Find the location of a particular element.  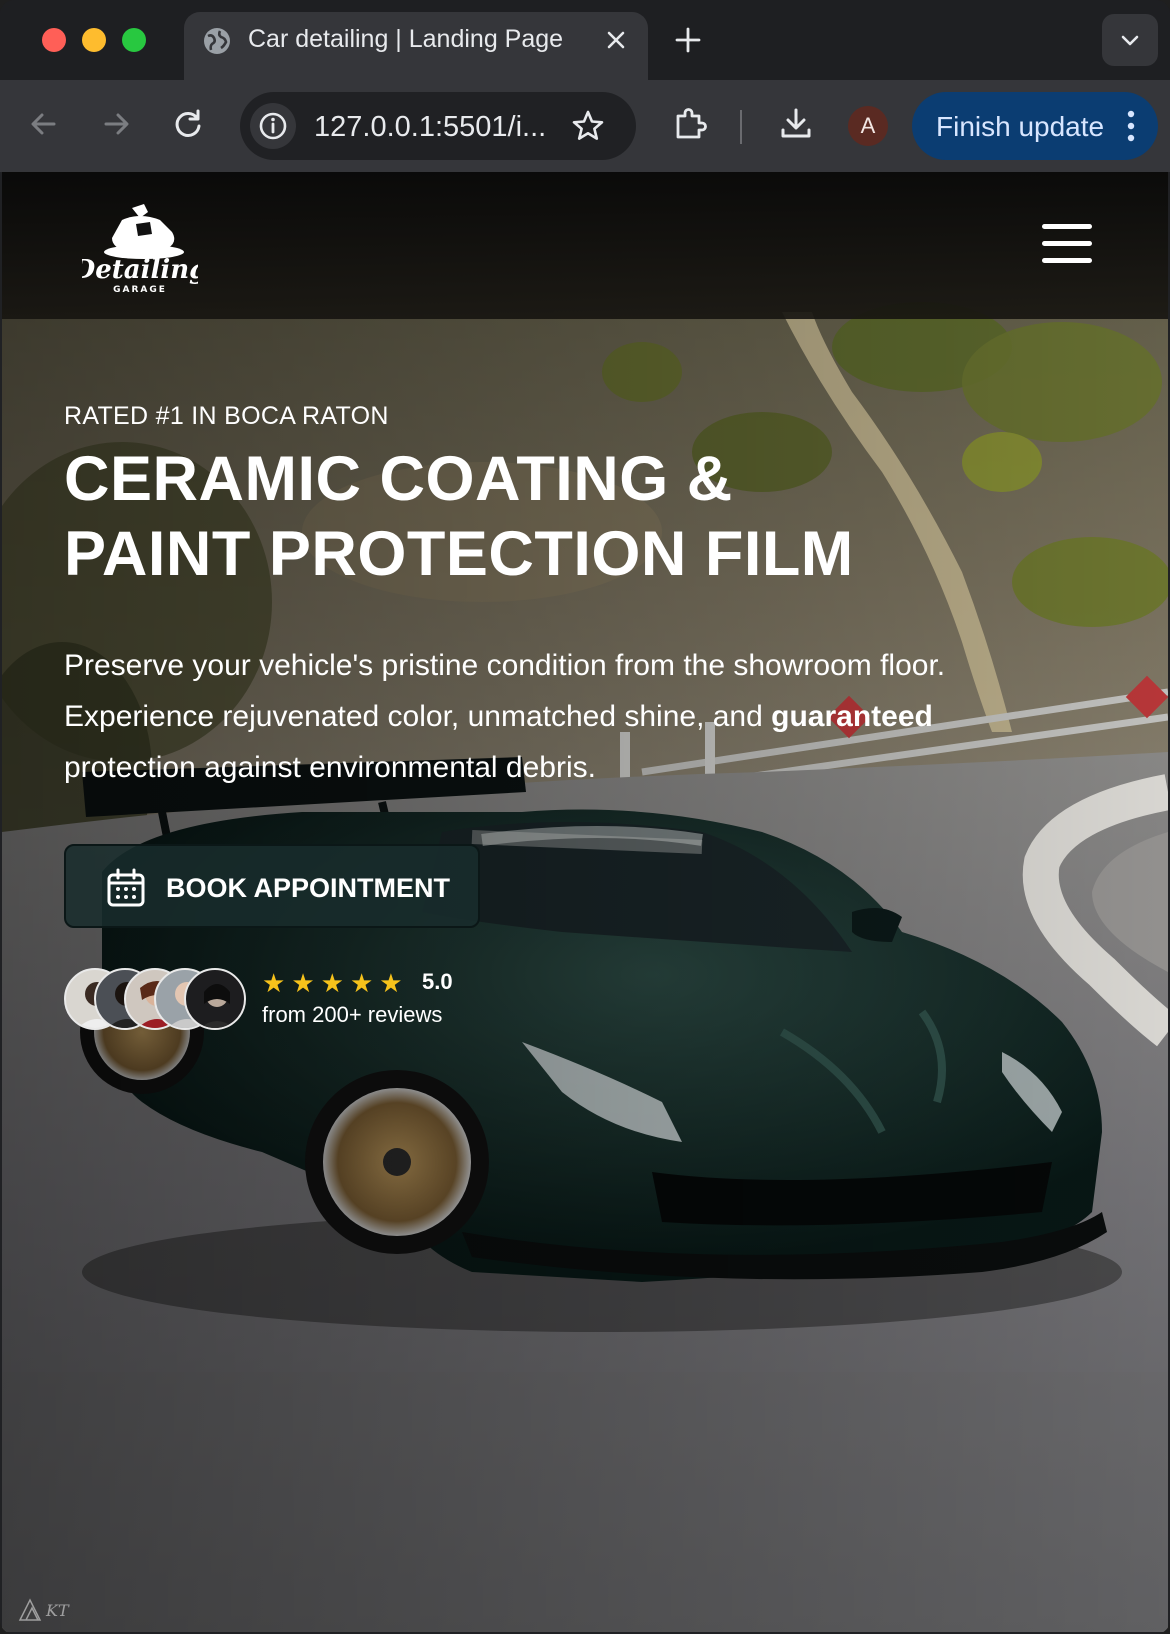

tab-search-button is located at coordinates (1130, 40).